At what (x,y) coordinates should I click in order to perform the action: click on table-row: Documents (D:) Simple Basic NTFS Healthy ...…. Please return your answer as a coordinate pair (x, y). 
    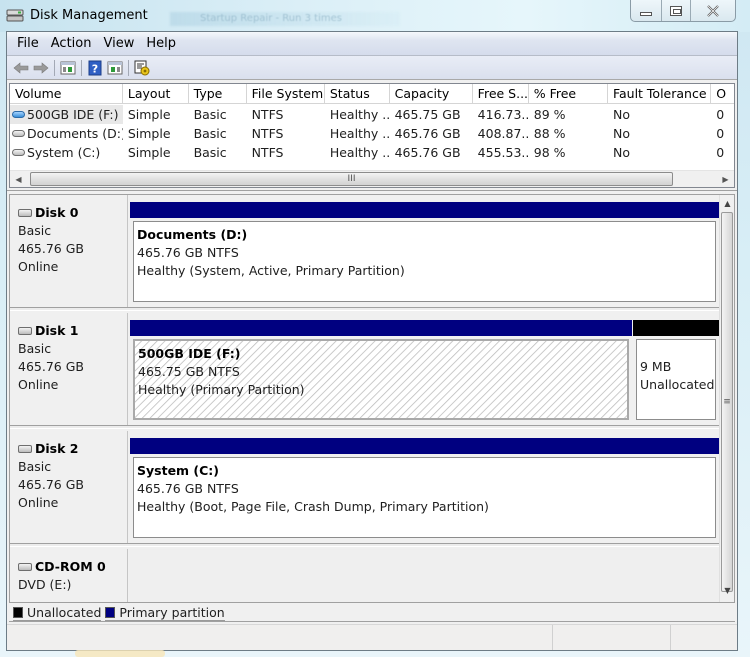
    Looking at the image, I should click on (372, 133).